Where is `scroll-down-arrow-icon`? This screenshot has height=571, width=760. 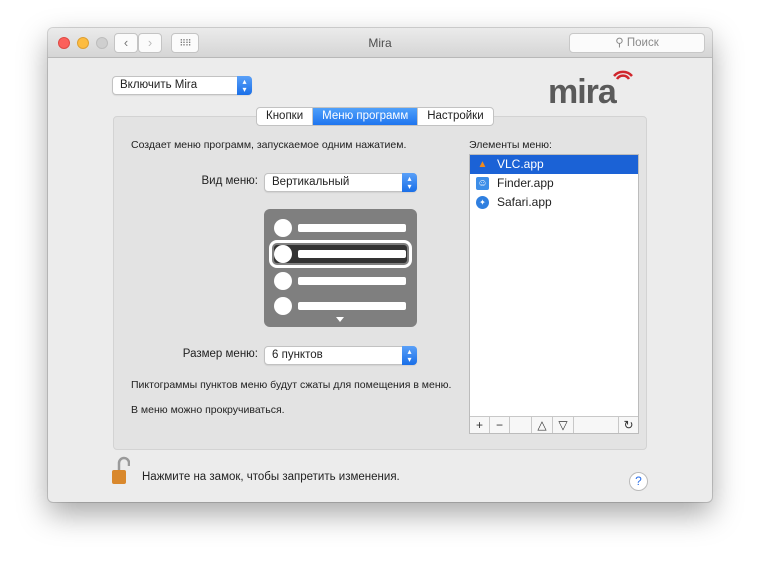 scroll-down-arrow-icon is located at coordinates (340, 319).